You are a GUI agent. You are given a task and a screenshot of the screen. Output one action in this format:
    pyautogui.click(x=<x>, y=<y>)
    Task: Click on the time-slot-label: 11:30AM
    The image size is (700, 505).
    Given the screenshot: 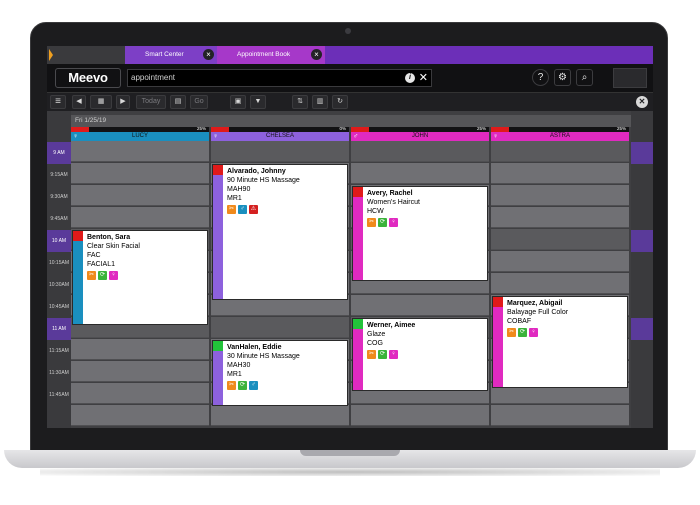 What is the action you would take?
    pyautogui.click(x=59, y=373)
    